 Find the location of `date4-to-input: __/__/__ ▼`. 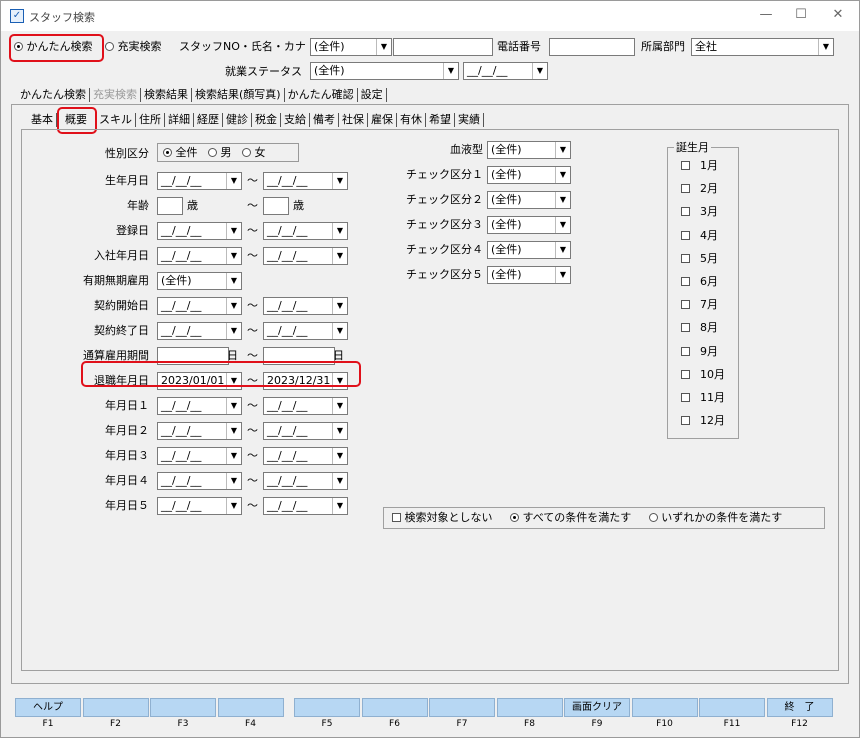

date4-to-input: __/__/__ ▼ is located at coordinates (305, 481).